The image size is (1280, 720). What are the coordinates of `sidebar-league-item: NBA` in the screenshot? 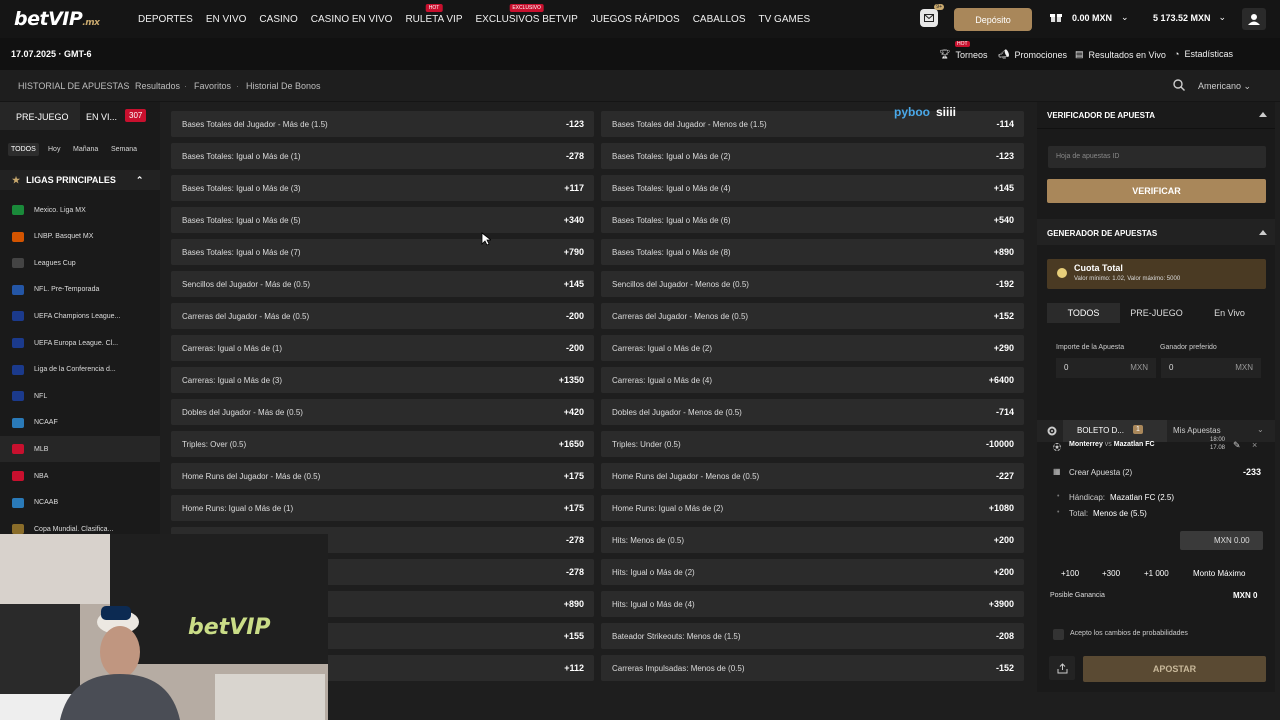 It's located at (80, 476).